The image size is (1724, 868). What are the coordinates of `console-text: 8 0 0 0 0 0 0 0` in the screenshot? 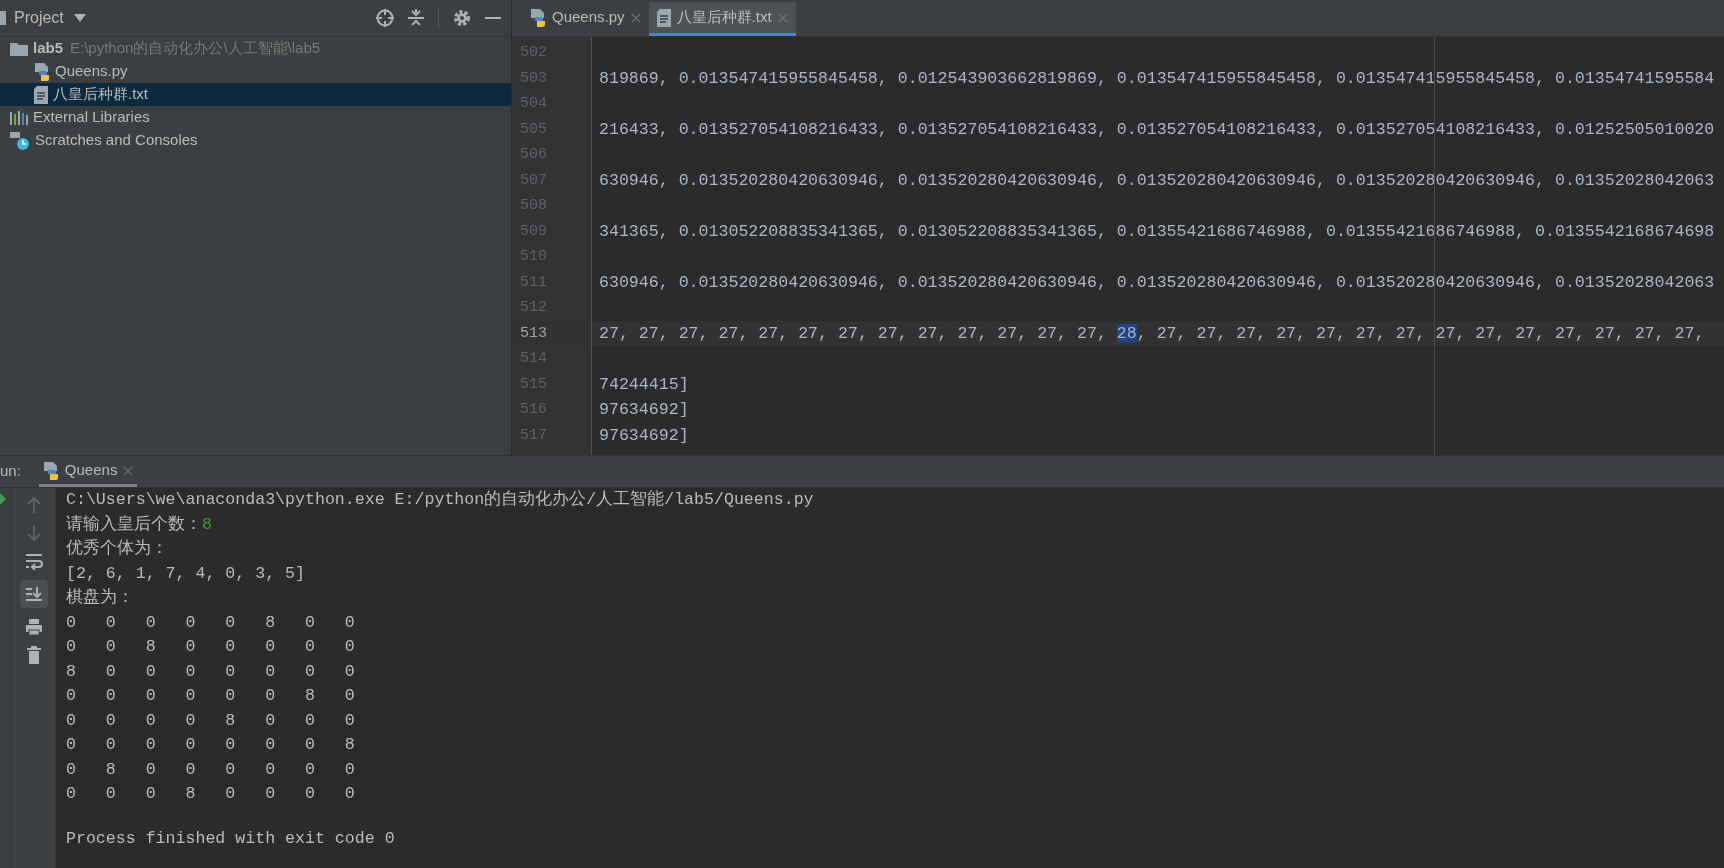 It's located at (210, 671).